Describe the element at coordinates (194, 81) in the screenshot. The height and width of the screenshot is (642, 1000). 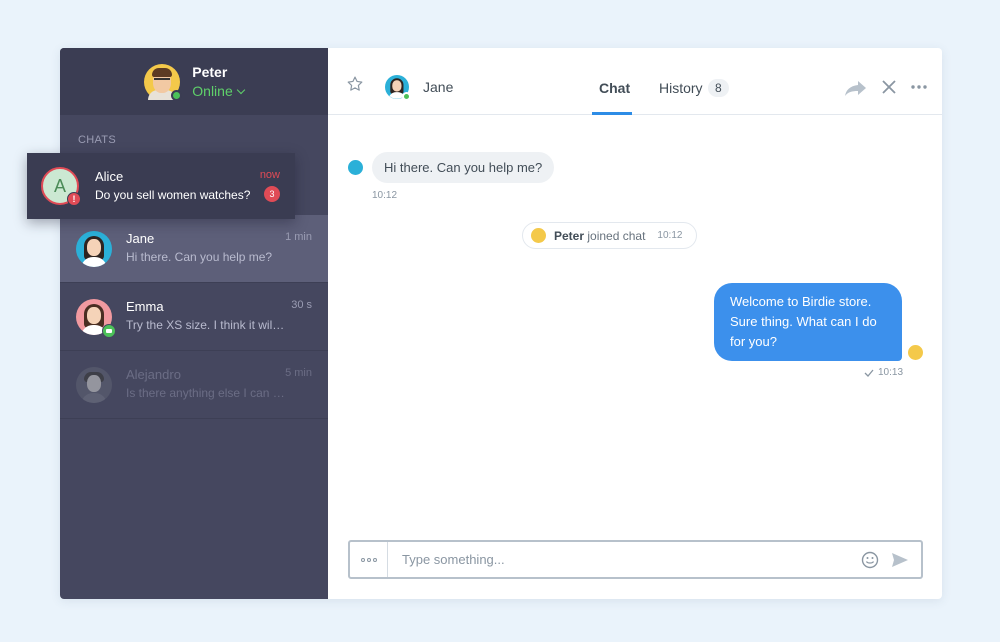
I see `agent-profile: Peter Online` at that location.